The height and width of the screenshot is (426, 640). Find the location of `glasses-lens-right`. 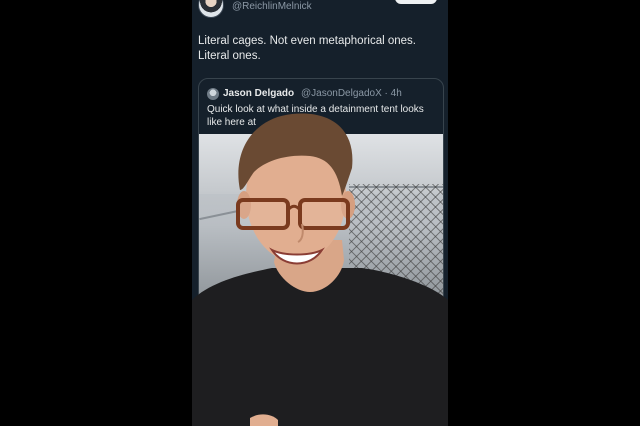

glasses-lens-right is located at coordinates (324, 214).